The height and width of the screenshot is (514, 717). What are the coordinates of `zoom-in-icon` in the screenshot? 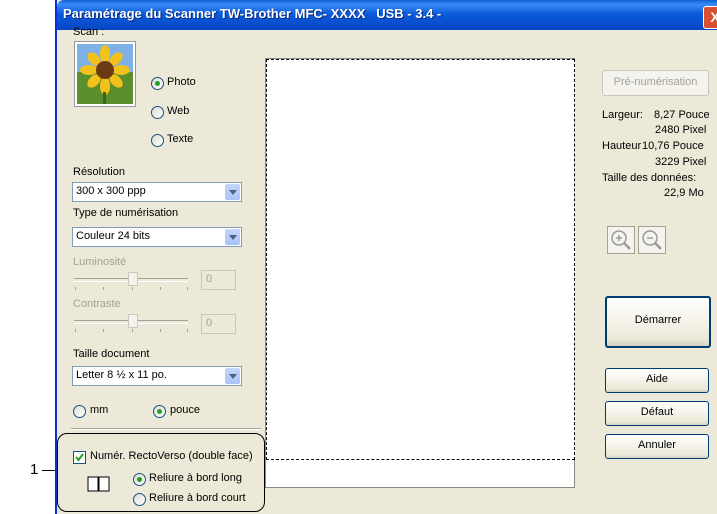 It's located at (621, 240).